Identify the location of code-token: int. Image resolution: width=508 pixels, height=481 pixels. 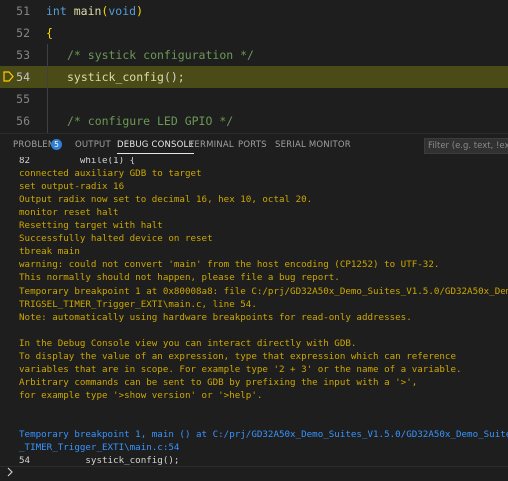
(56, 11).